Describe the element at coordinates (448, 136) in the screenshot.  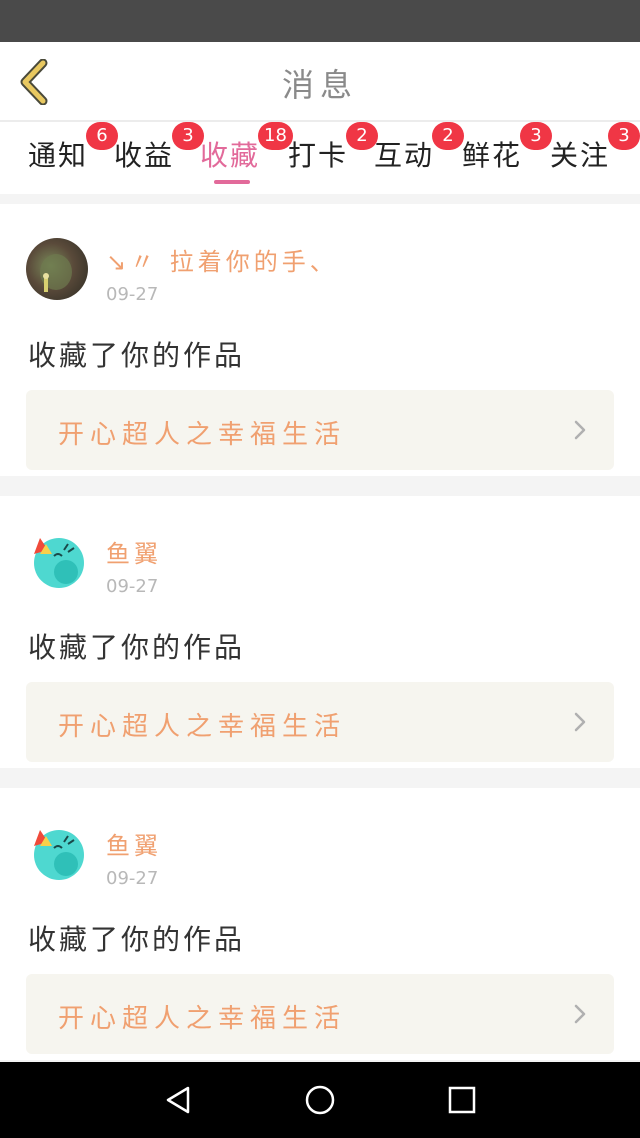
I see `tab-badge: 2` at that location.